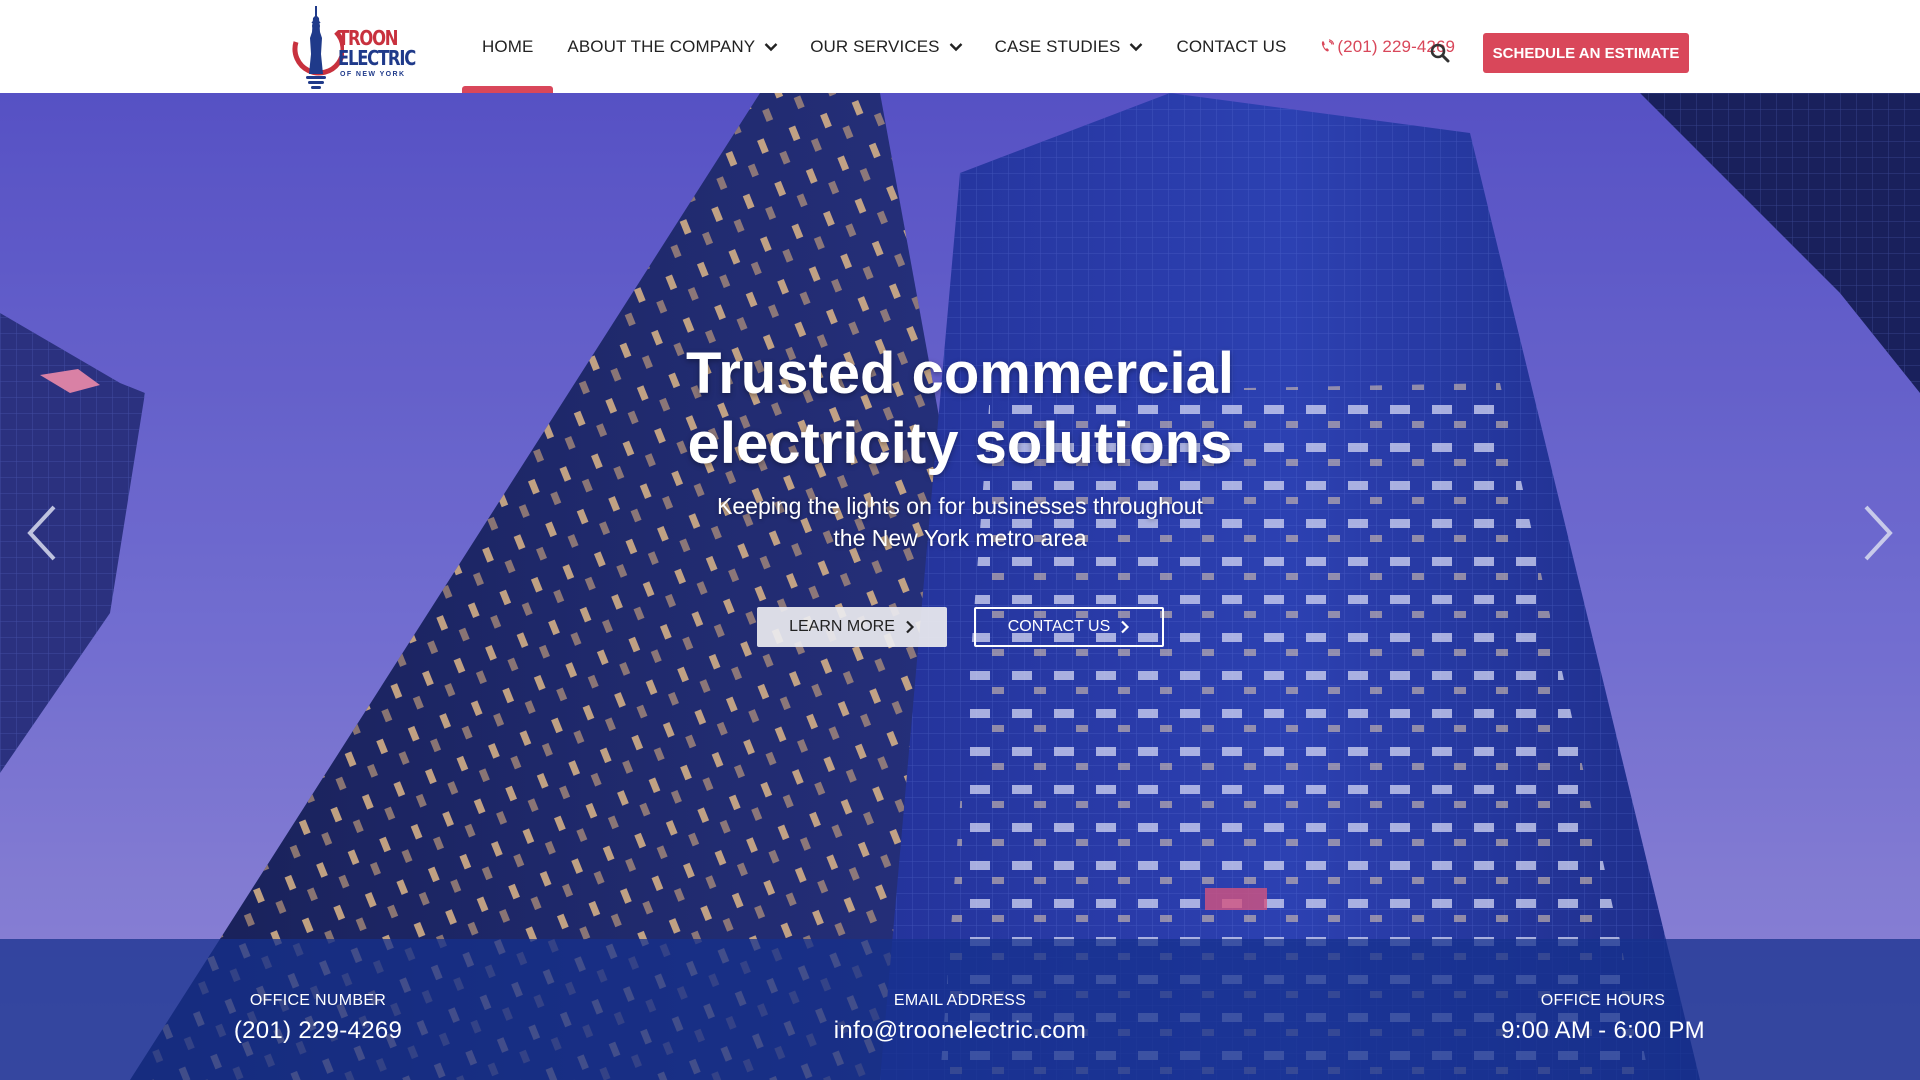 This screenshot has width=1920, height=1080. I want to click on search-icon, so click(1440, 53).